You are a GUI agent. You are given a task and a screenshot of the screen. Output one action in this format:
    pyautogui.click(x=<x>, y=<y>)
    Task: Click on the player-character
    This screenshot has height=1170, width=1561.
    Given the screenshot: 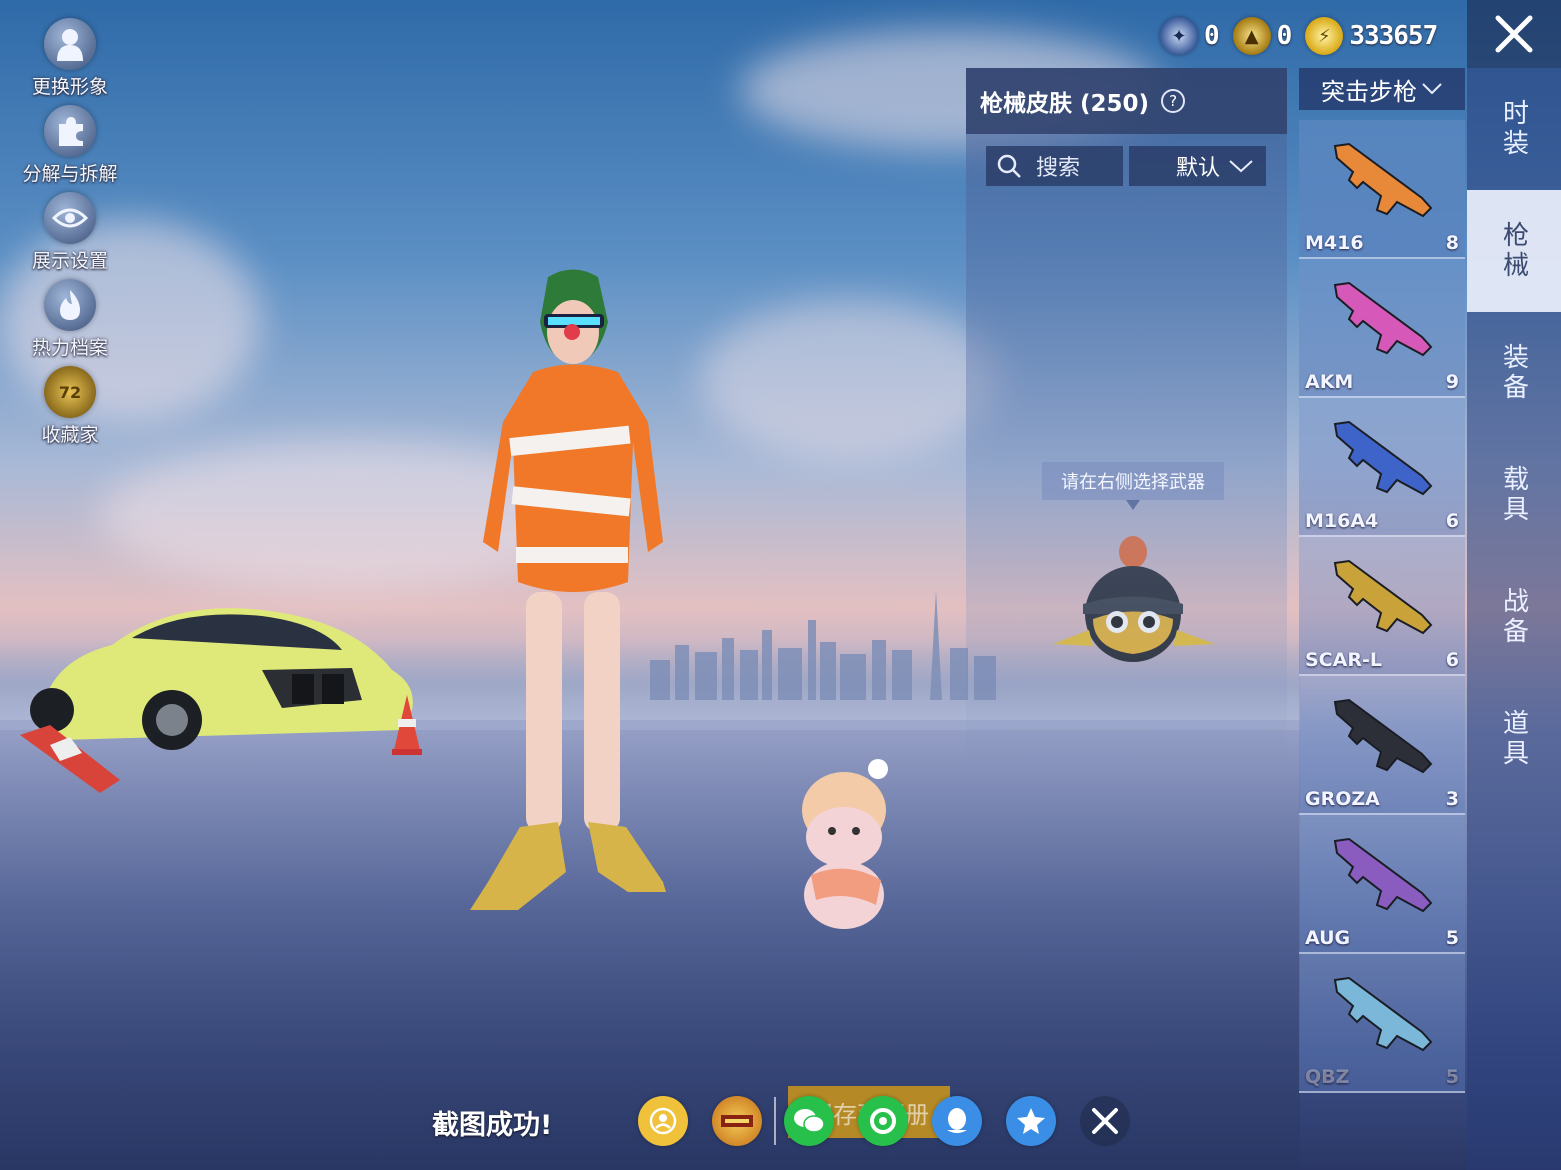 What is the action you would take?
    pyautogui.click(x=568, y=589)
    